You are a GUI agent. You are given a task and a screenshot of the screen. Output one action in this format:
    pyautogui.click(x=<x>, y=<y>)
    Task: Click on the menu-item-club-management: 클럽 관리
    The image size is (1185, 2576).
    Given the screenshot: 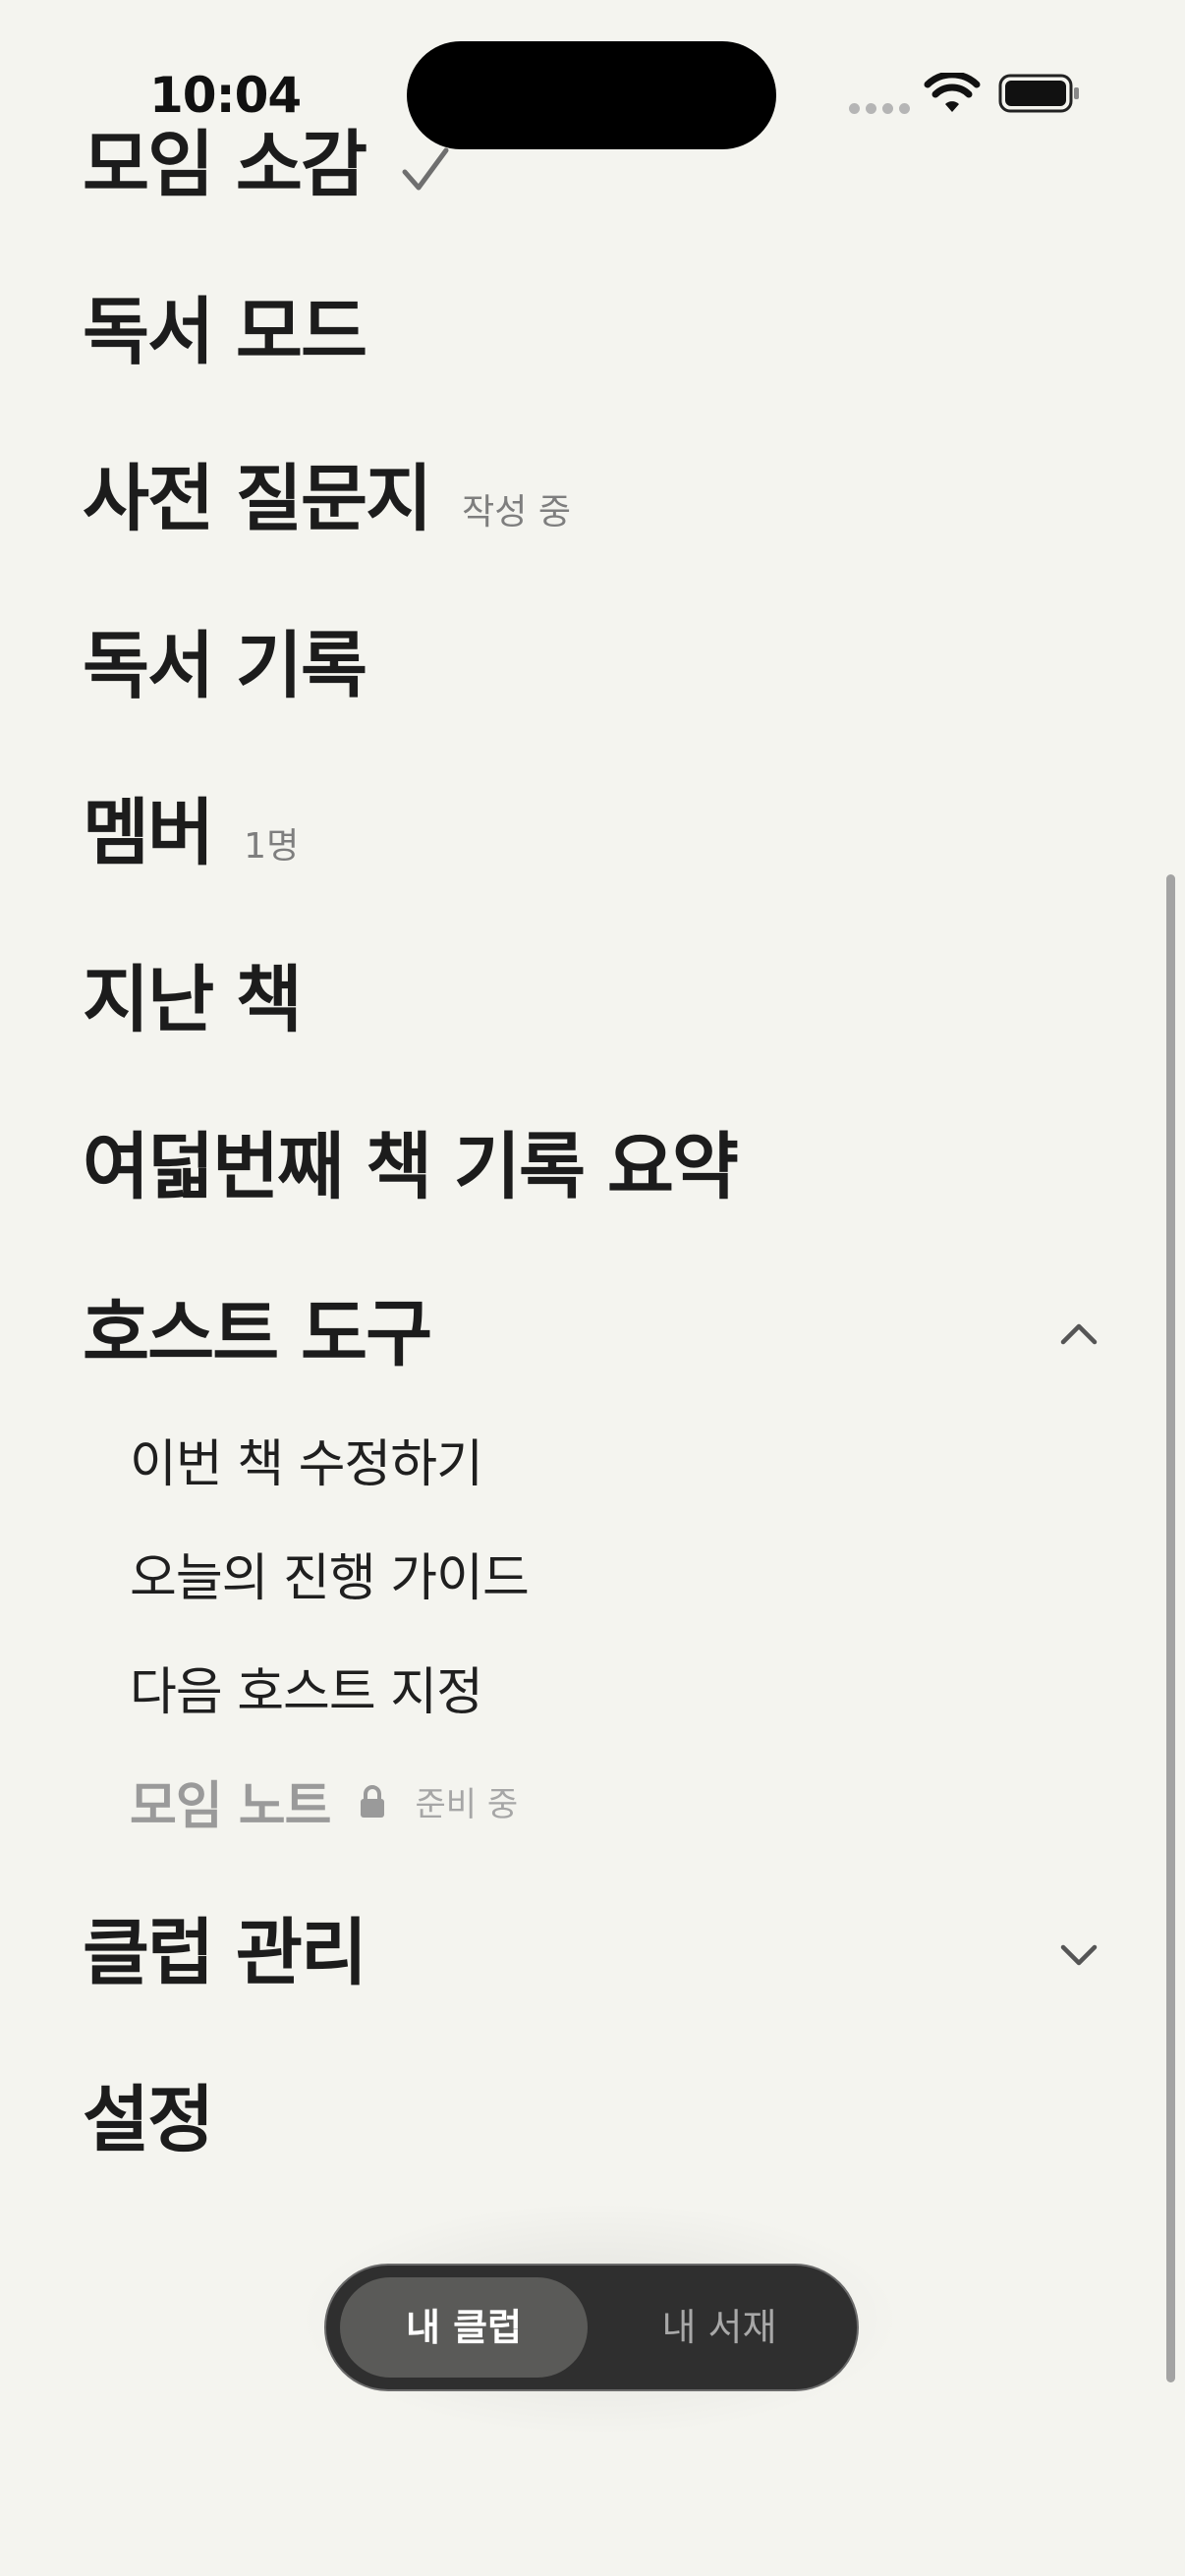 What is the action you would take?
    pyautogui.click(x=225, y=1946)
    